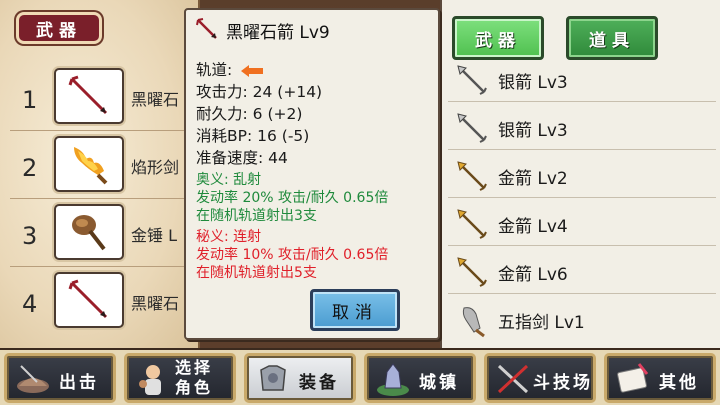 The image size is (720, 405). Describe the element at coordinates (30, 168) in the screenshot. I see `slot-number: 2` at that location.